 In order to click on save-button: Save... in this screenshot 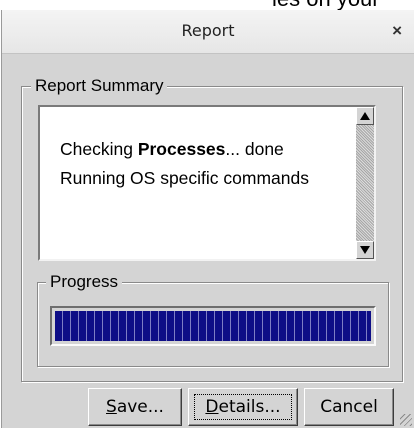, I will do `click(135, 407)`.